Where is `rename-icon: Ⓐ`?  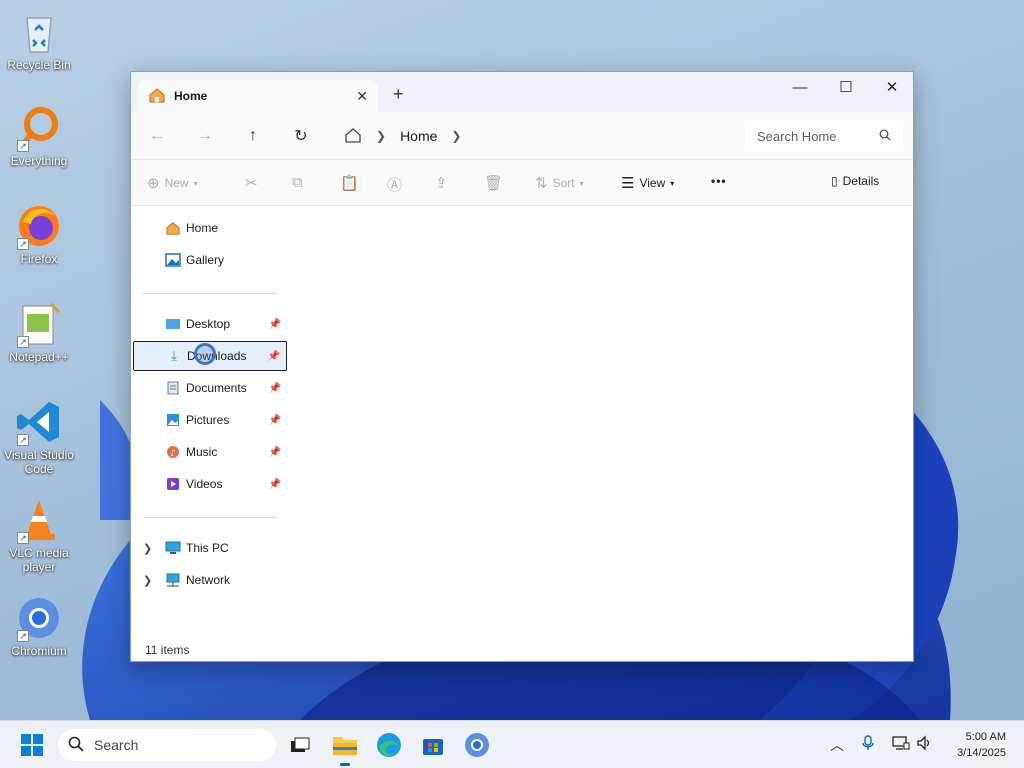 rename-icon: Ⓐ is located at coordinates (394, 184).